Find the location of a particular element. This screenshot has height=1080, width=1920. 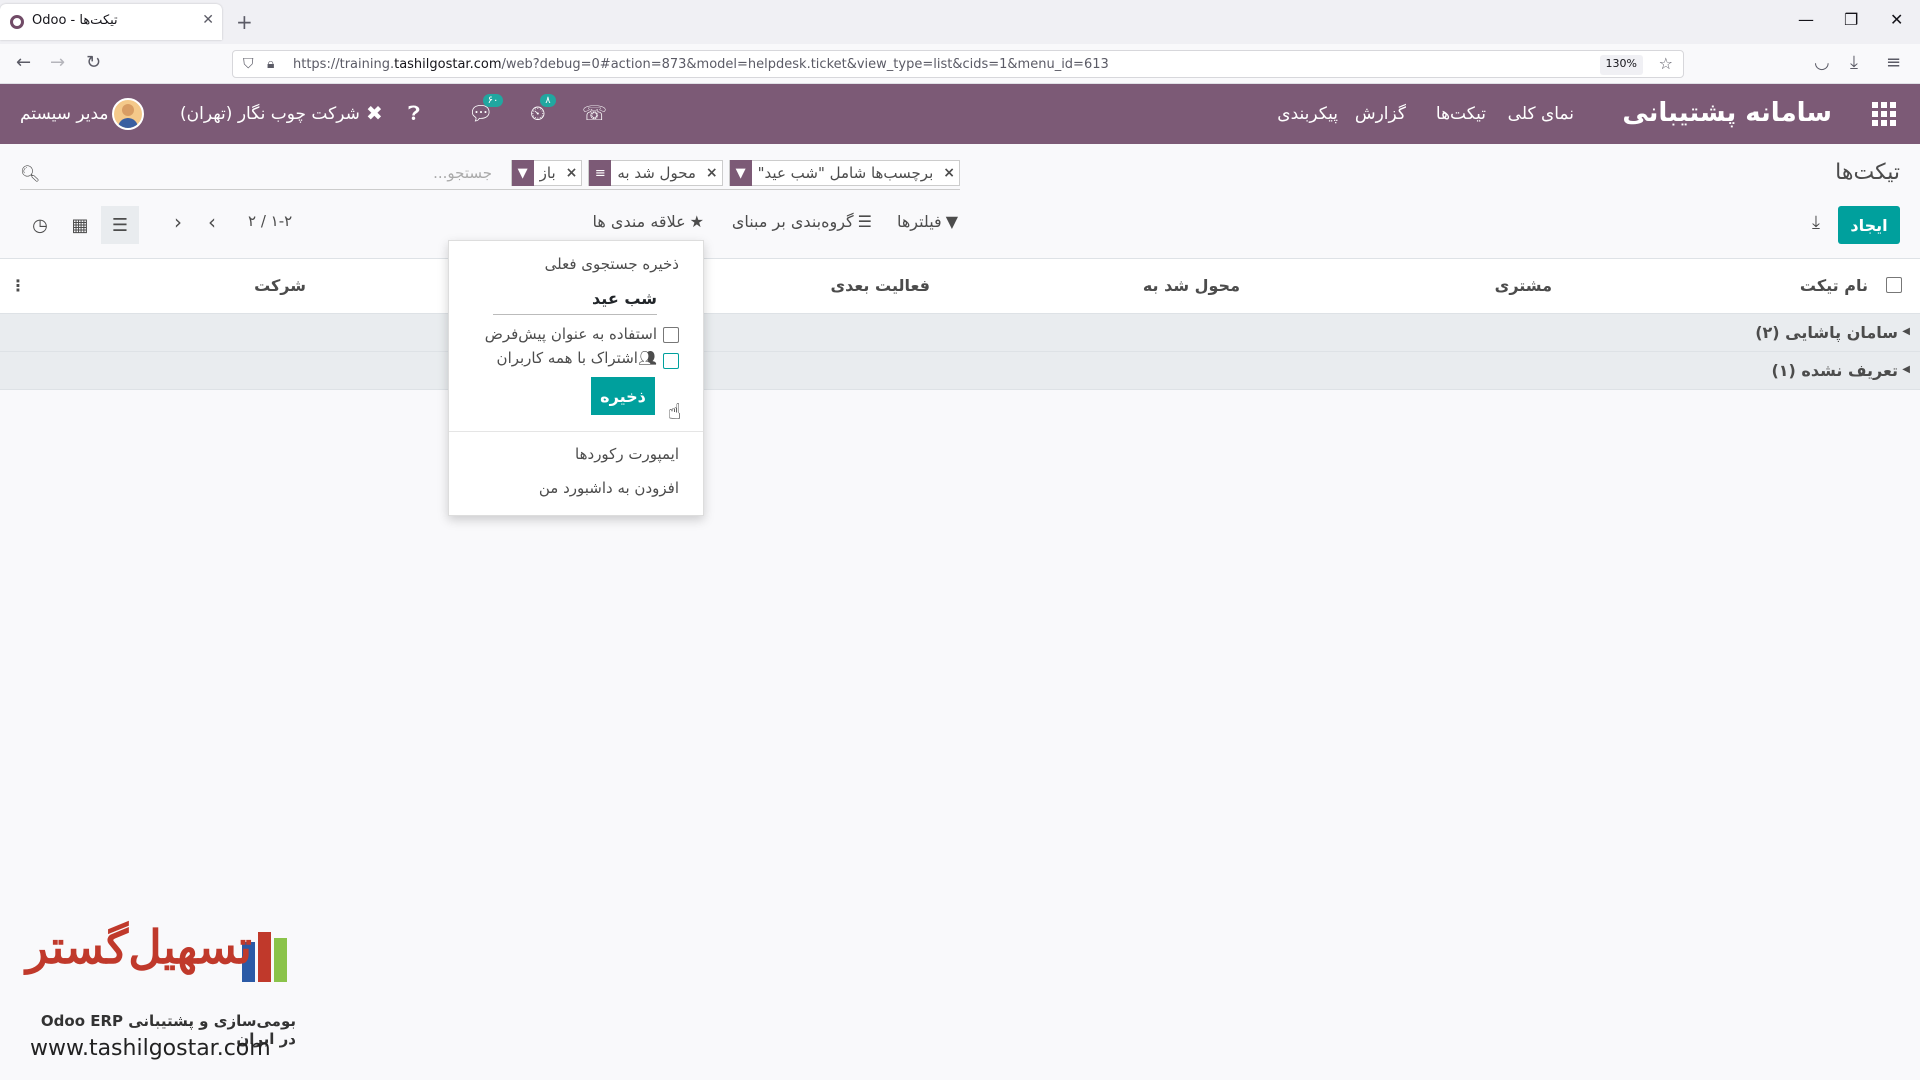

save-button: ذخیره is located at coordinates (623, 396).